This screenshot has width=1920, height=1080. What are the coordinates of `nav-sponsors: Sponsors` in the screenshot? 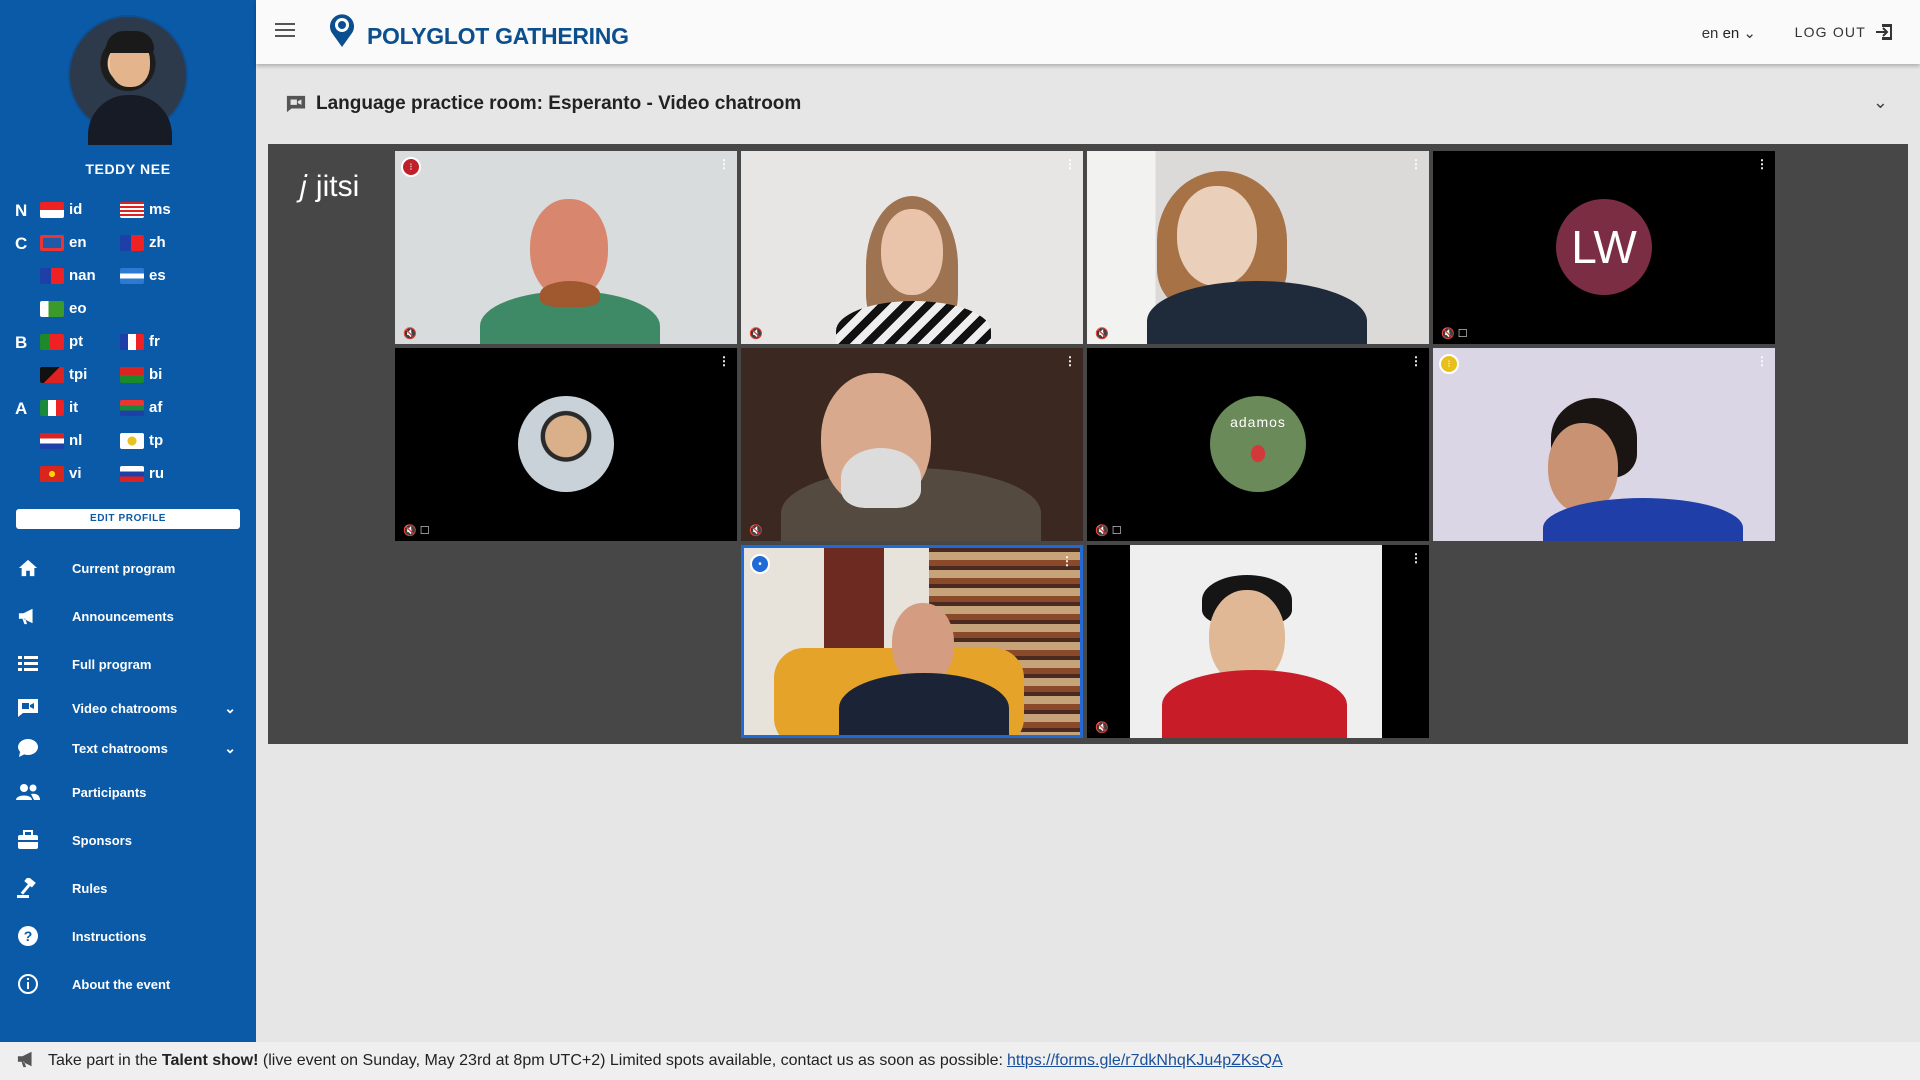 It's located at (128, 840).